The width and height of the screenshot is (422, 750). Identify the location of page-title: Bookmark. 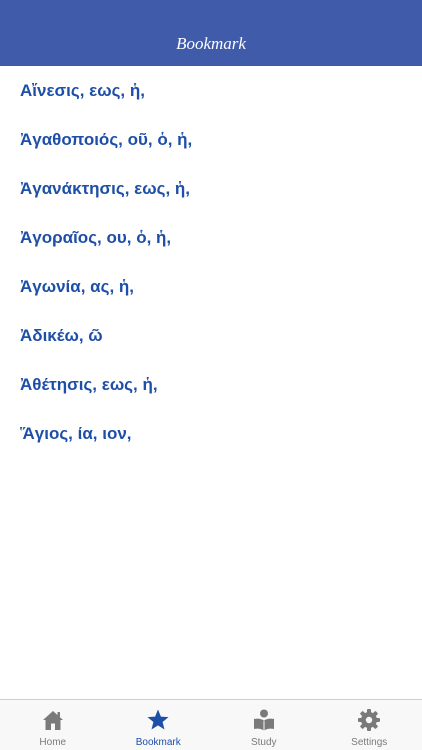
(211, 43).